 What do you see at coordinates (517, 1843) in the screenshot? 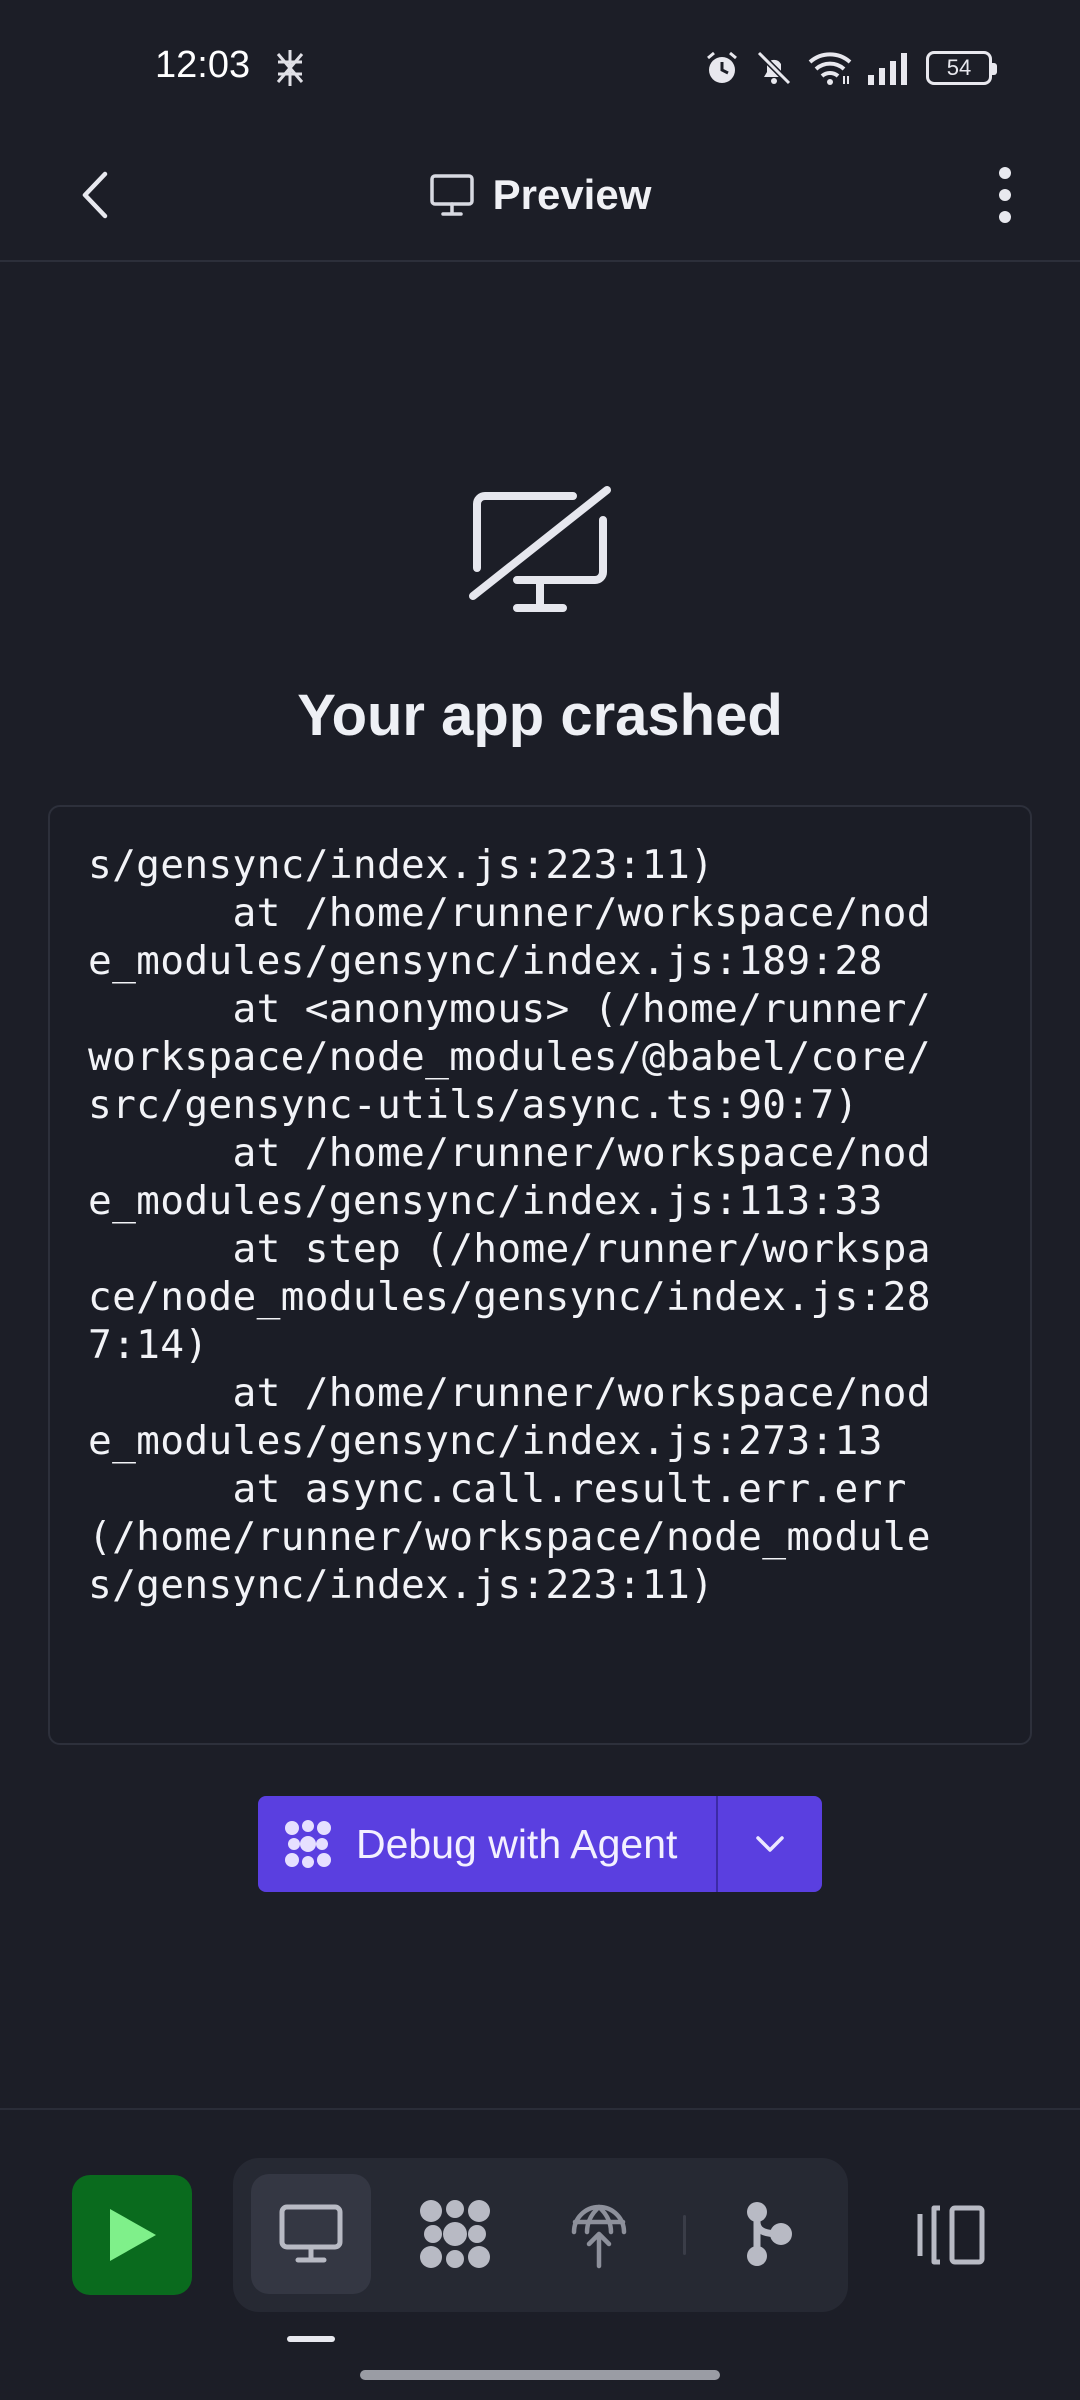
I see `debug-with-agent-label: Debug with Agent` at bounding box center [517, 1843].